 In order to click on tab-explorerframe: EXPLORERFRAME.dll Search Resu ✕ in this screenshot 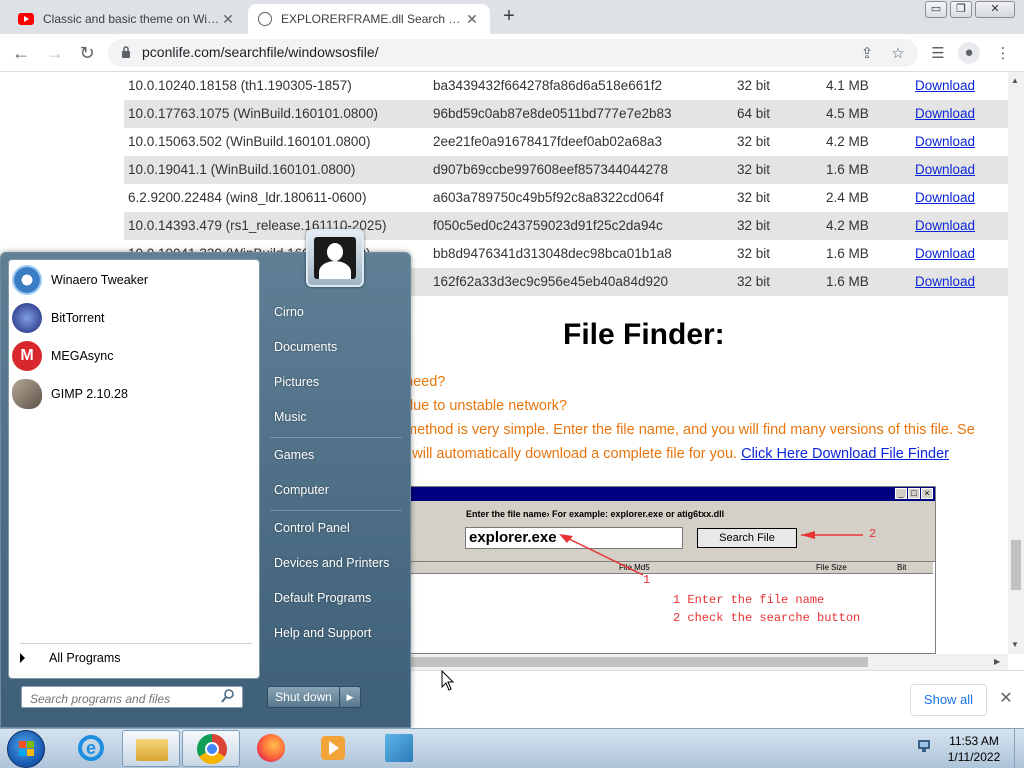, I will do `click(369, 19)`.